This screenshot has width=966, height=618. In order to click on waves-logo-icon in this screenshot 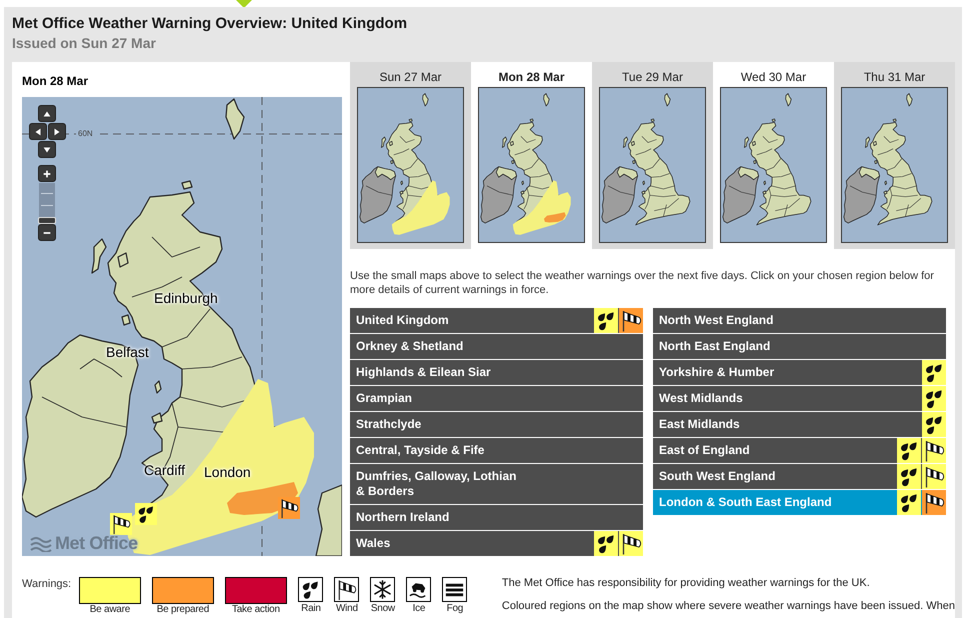, I will do `click(41, 544)`.